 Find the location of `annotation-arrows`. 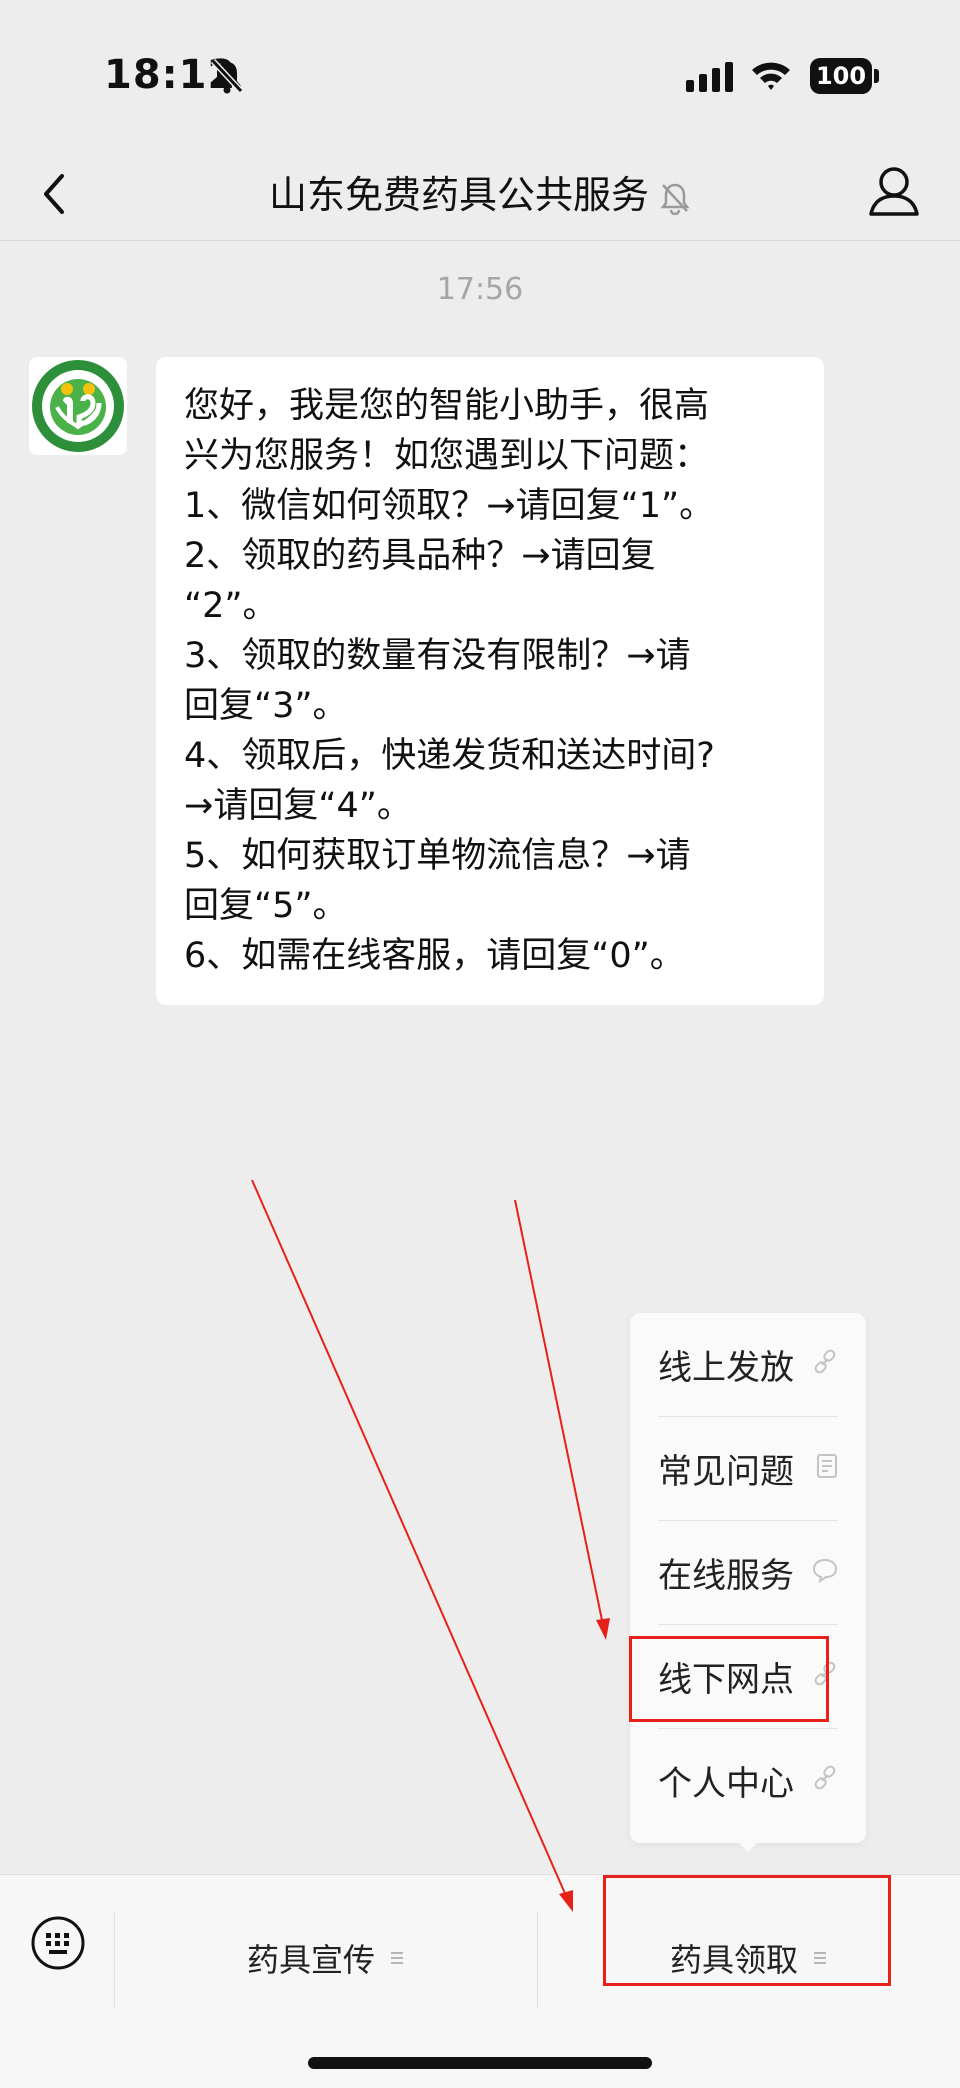

annotation-arrows is located at coordinates (430, 1545).